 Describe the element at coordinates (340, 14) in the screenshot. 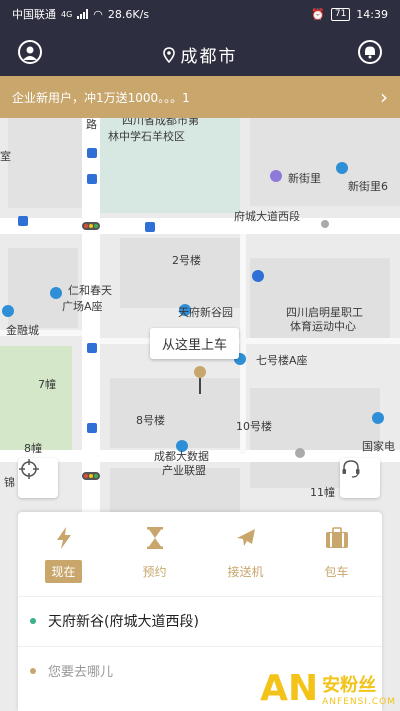

I see `battery-level: 71` at that location.